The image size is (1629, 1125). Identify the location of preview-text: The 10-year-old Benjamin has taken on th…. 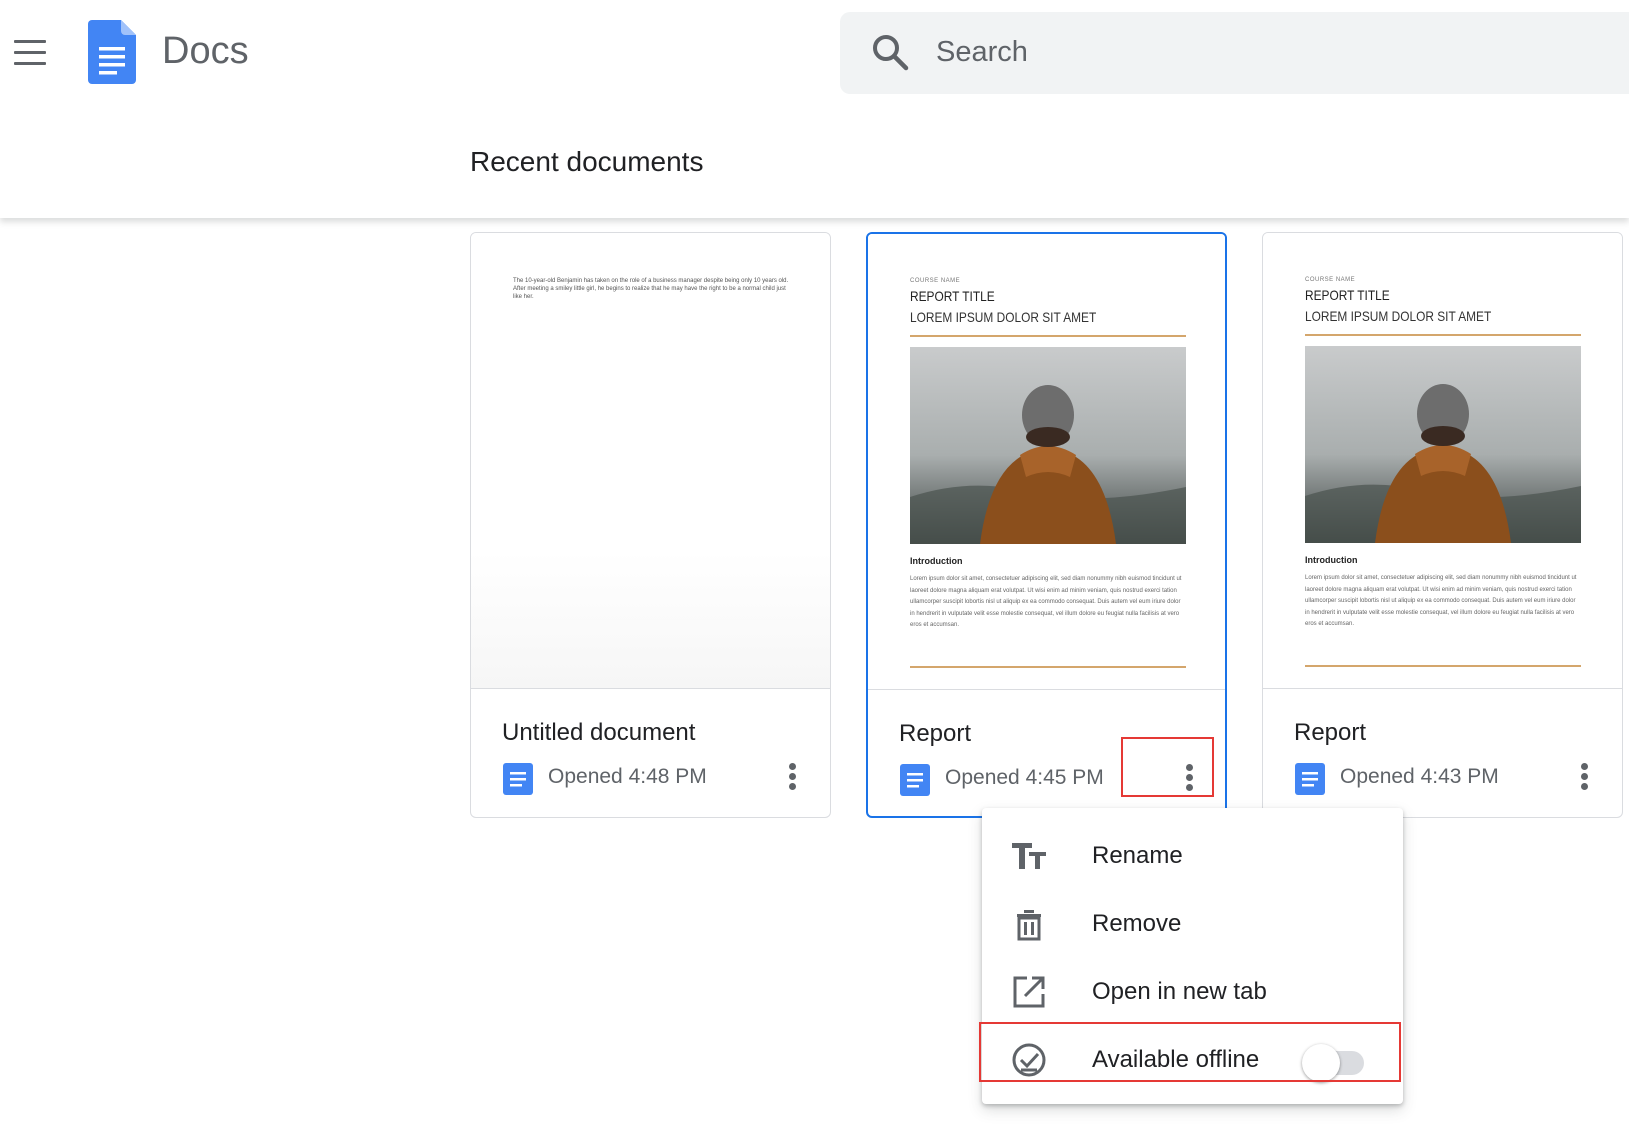
(651, 289).